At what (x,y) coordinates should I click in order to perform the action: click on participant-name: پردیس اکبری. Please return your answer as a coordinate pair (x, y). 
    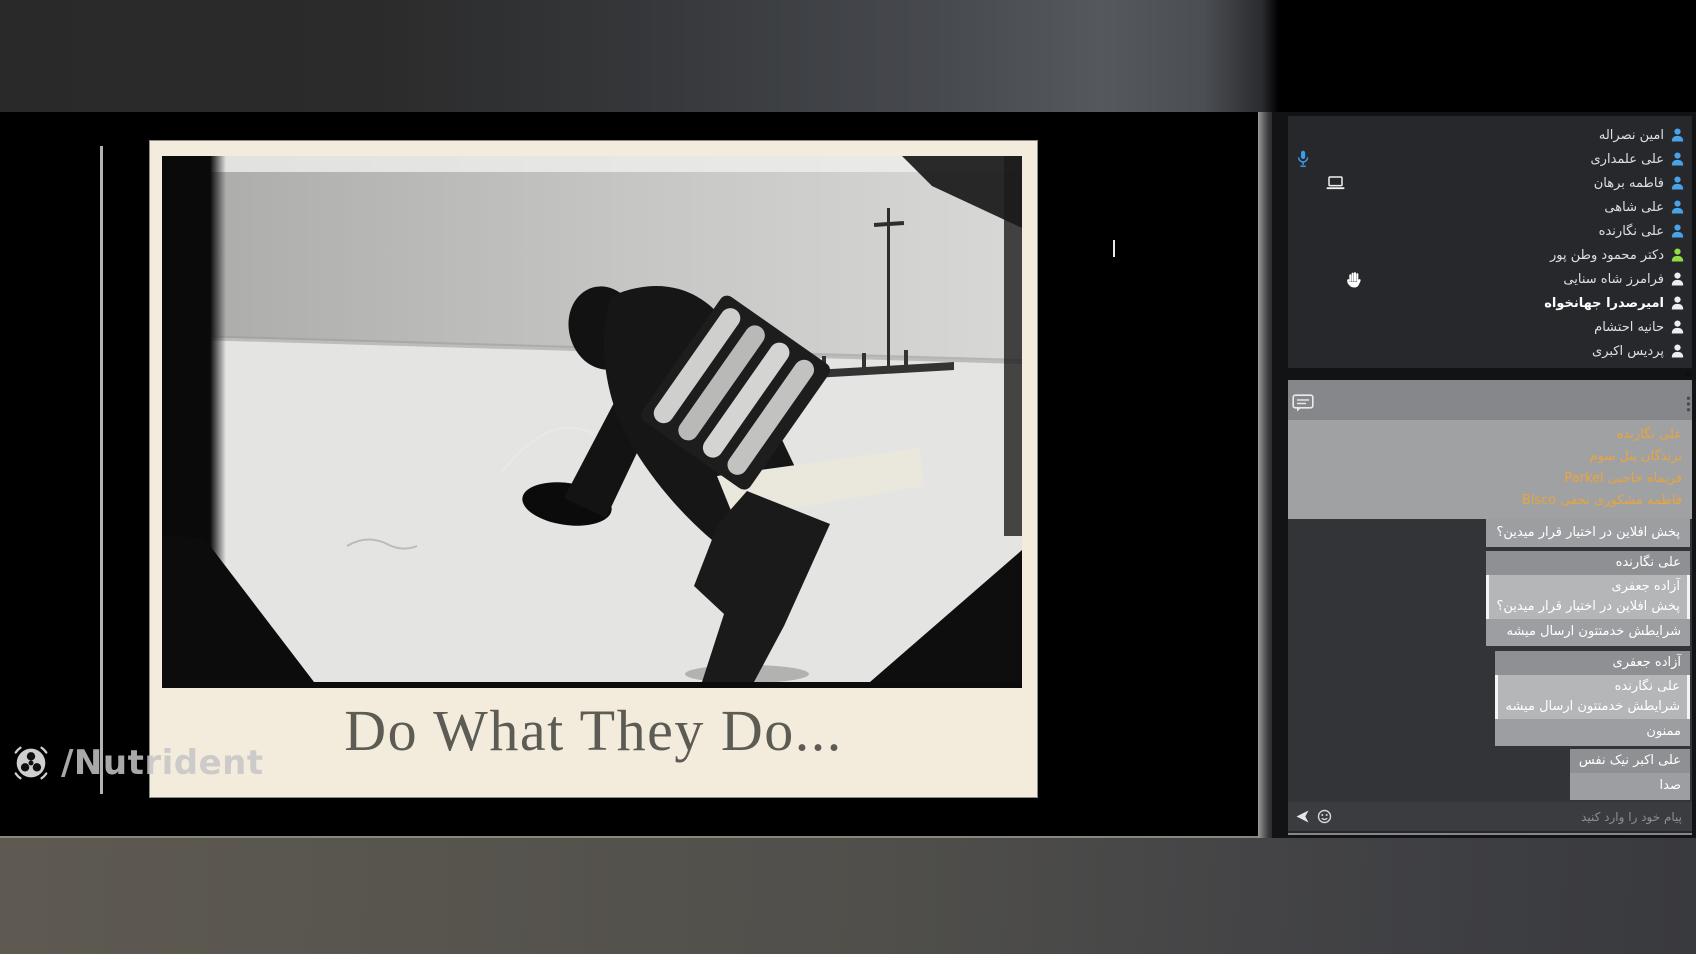
    Looking at the image, I should click on (1628, 351).